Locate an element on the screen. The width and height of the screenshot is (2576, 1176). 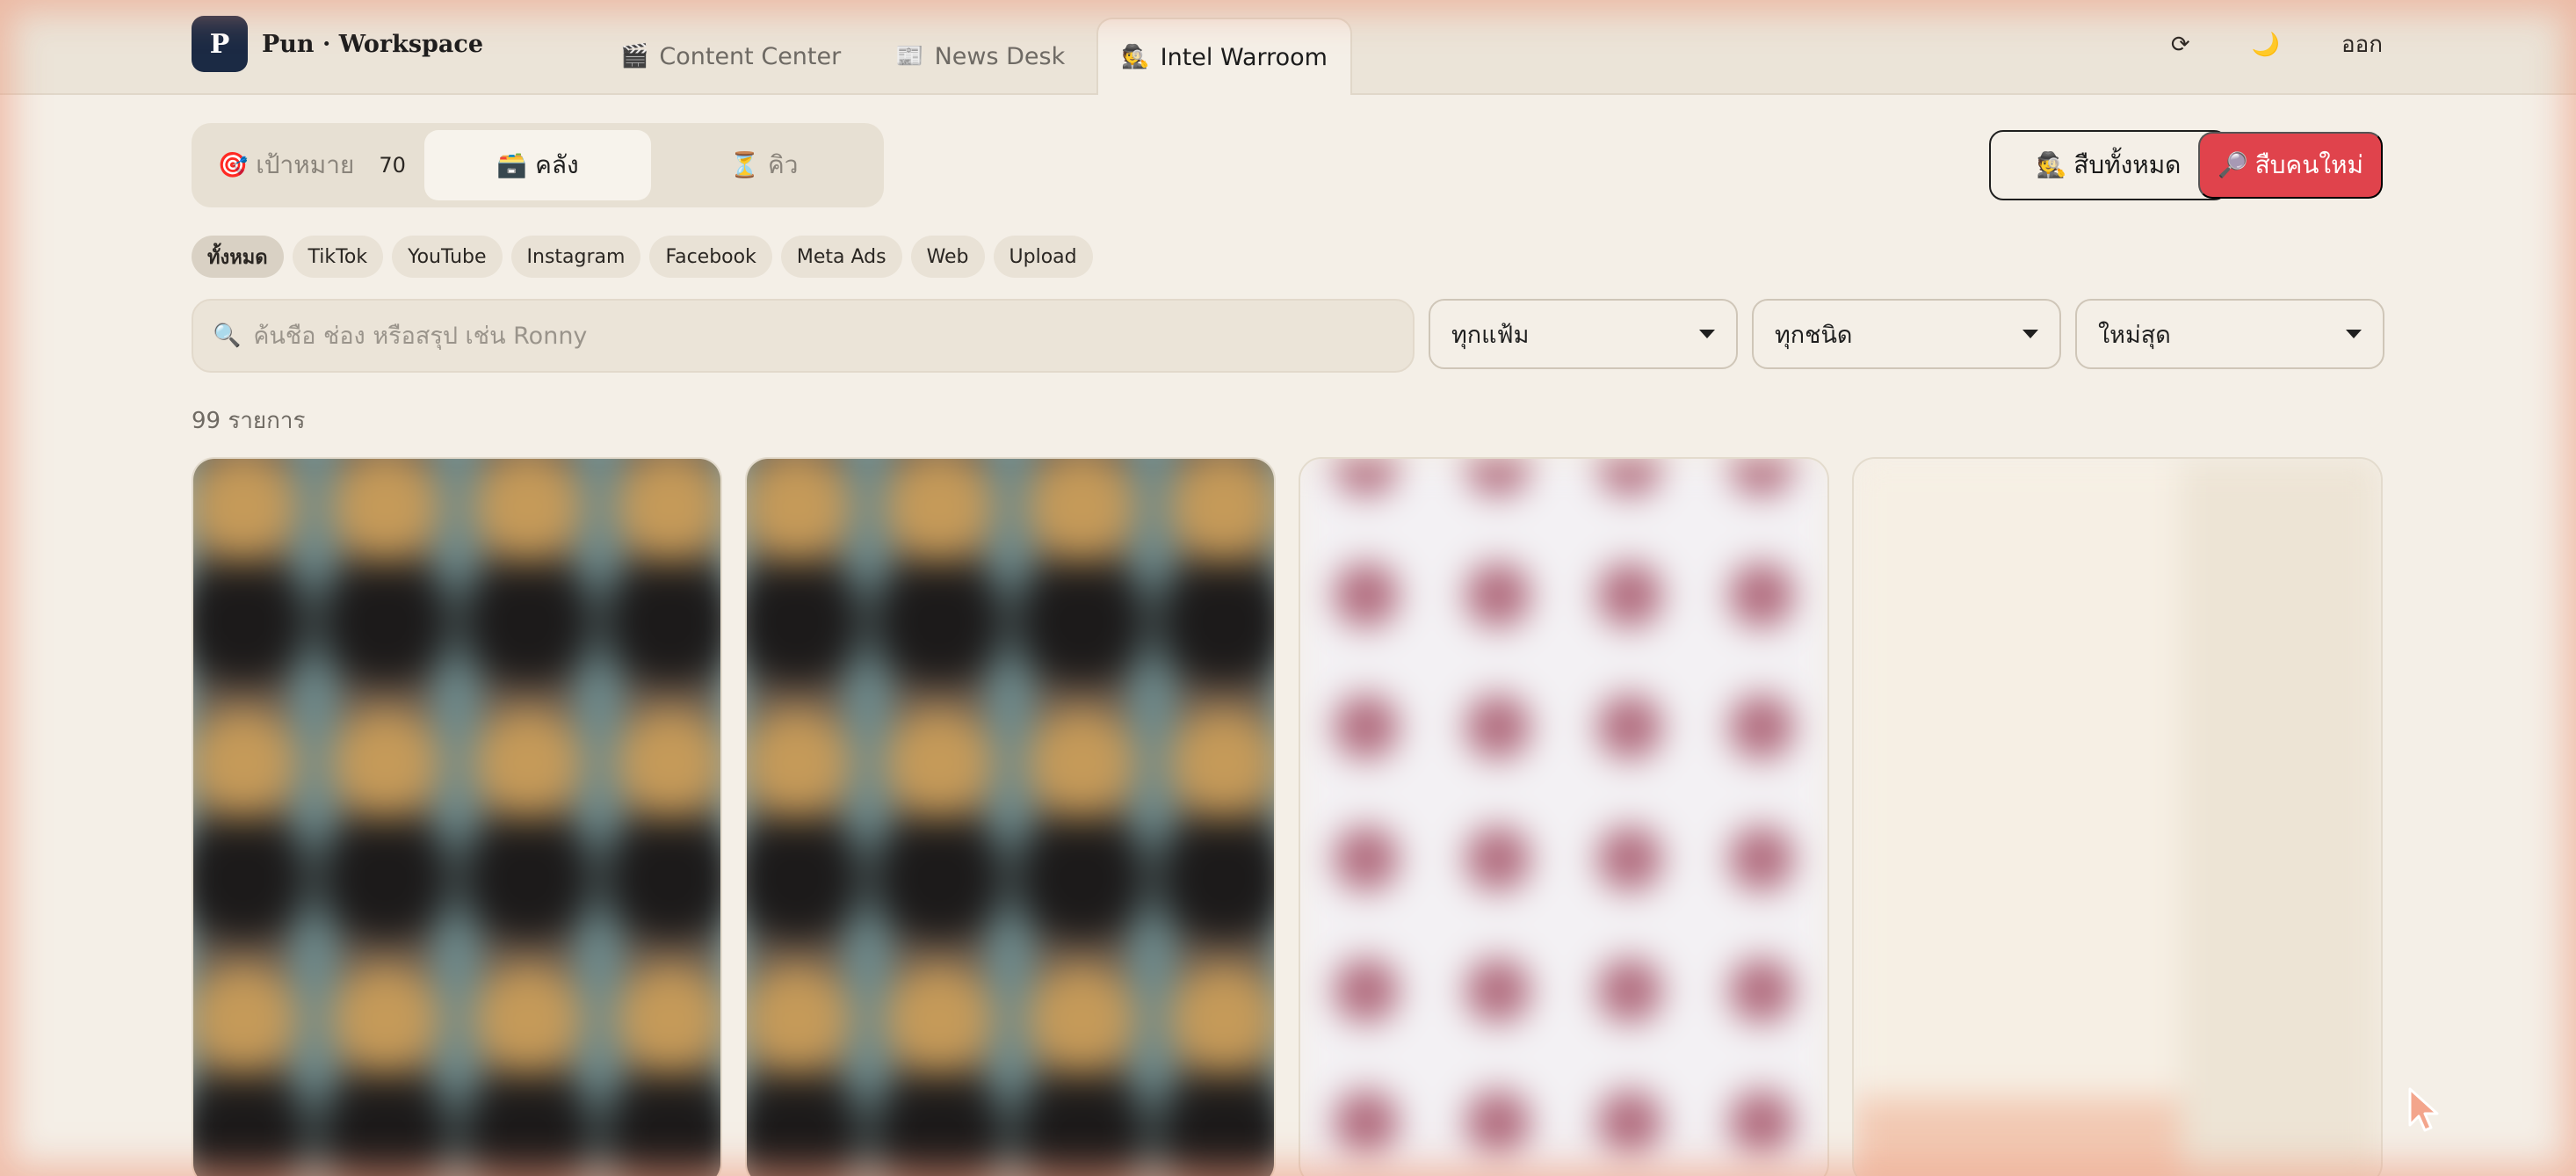
search-icon: 🔍 is located at coordinates (227, 336).